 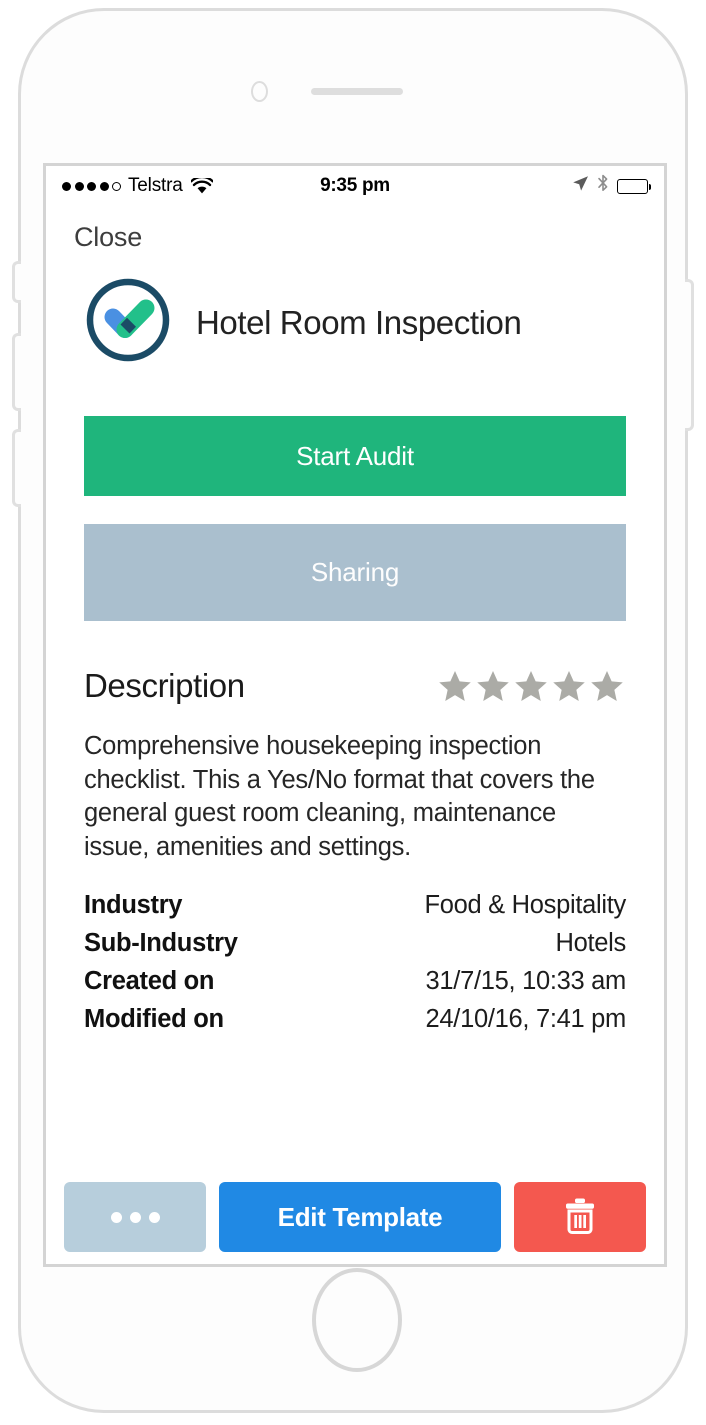 What do you see at coordinates (355, 186) in the screenshot?
I see `status-bar: Telstra 9:35 pm` at bounding box center [355, 186].